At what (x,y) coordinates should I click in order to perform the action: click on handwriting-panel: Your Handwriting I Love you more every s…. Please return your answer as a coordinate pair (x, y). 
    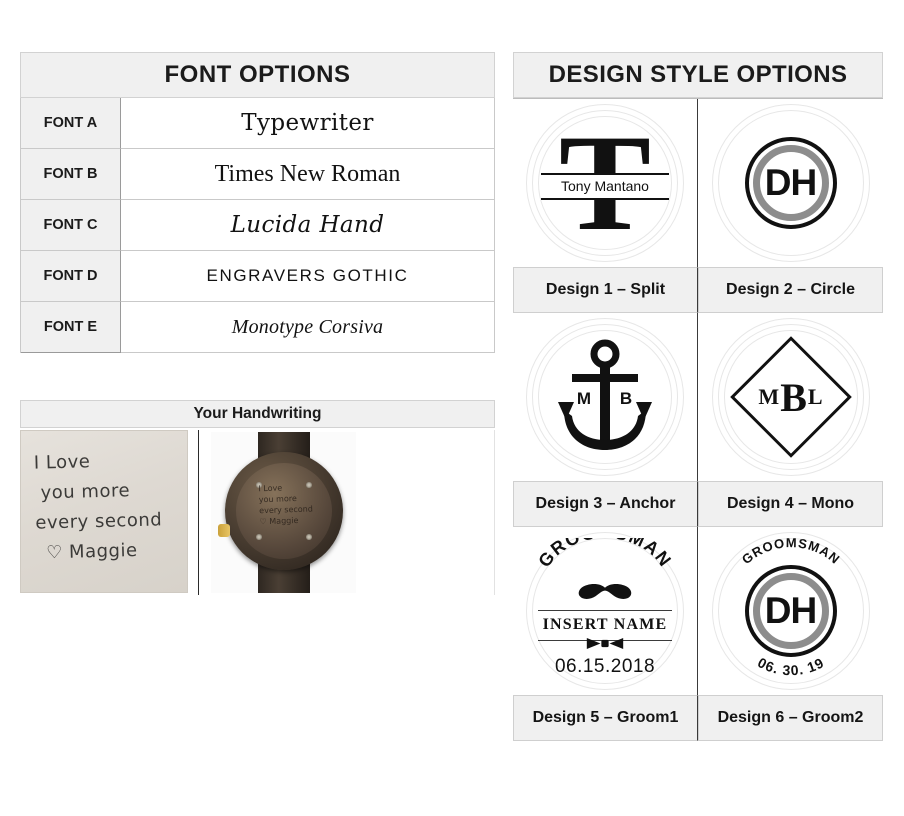
    Looking at the image, I should click on (257, 497).